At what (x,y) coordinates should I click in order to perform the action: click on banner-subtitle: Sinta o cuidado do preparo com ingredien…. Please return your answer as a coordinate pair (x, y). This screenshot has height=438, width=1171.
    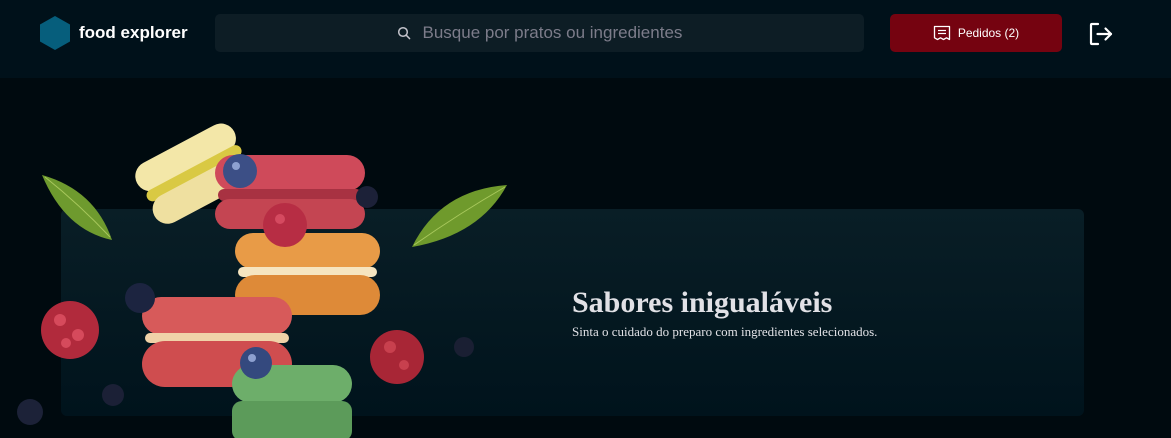
    Looking at the image, I should click on (725, 331).